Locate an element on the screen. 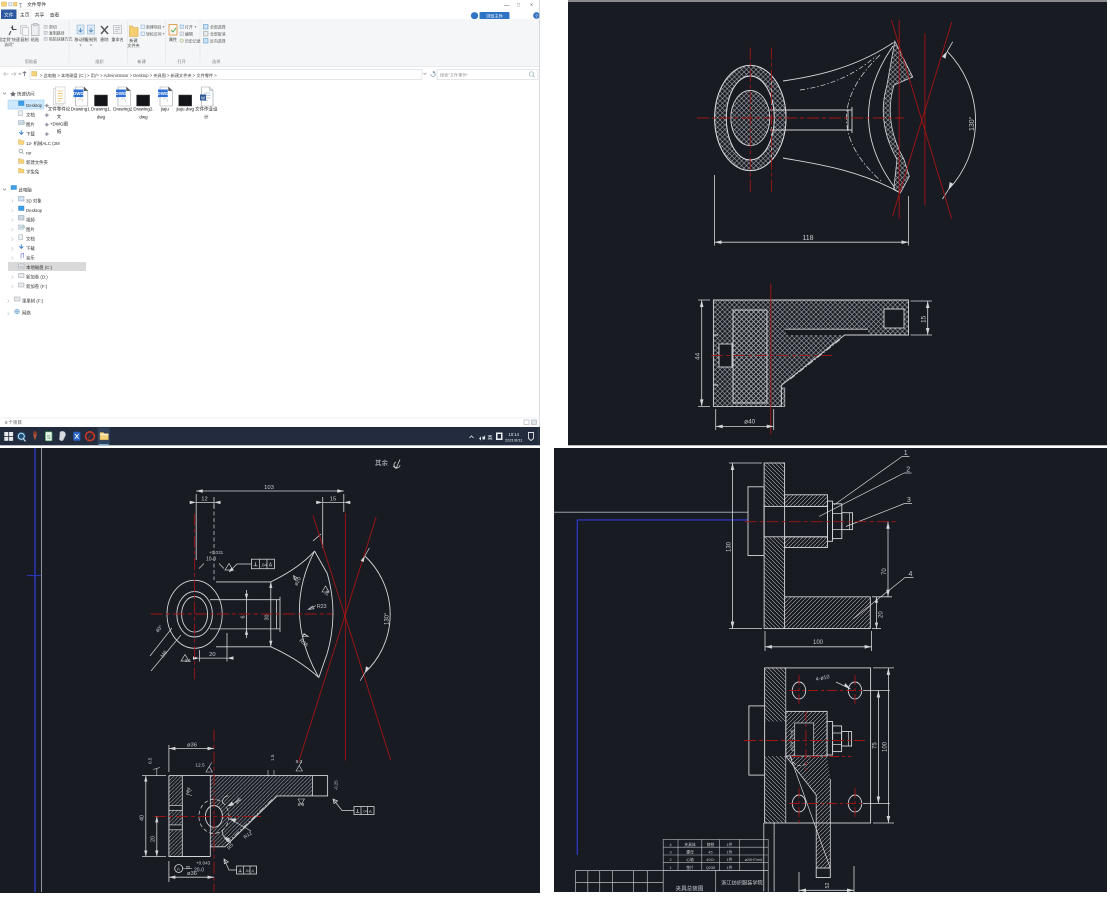 This screenshot has width=1110, height=897. svg-text: 其余 is located at coordinates (382, 462).